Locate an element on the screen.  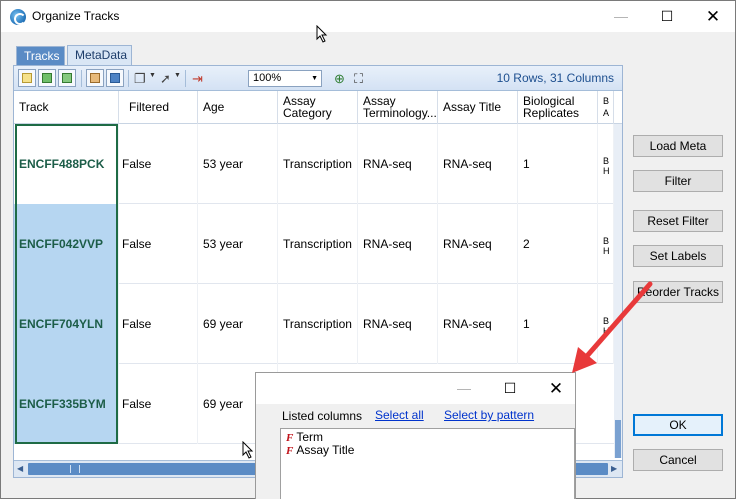
tab-tracks: Tracks is located at coordinates (40, 55).